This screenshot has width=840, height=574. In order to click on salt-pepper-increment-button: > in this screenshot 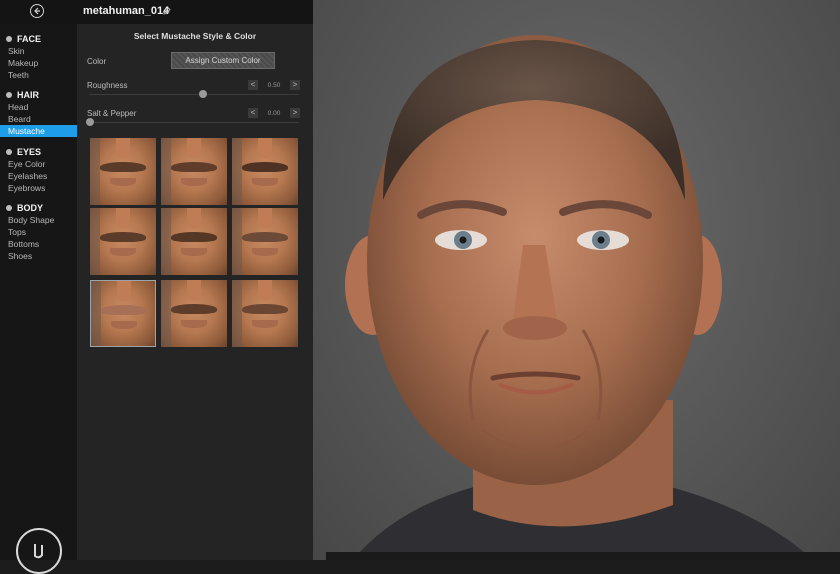, I will do `click(295, 113)`.